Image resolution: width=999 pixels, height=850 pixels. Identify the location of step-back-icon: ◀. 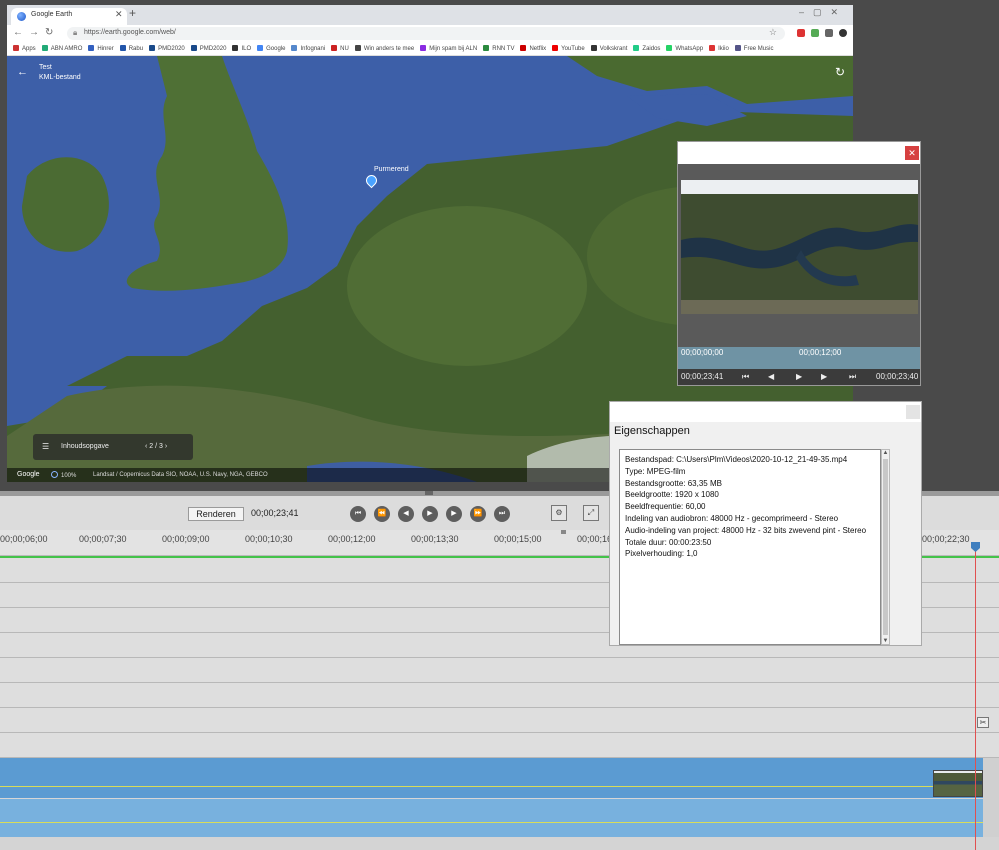
(406, 514).